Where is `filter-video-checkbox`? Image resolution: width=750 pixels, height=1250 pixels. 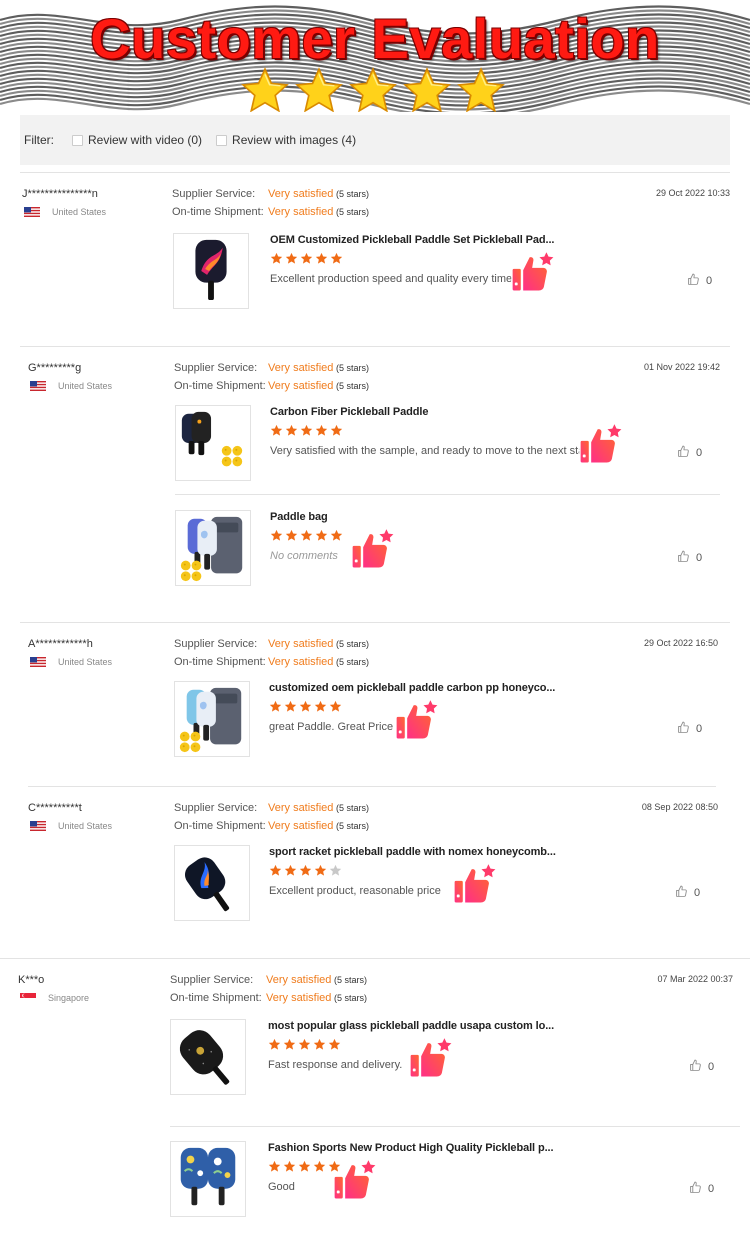 filter-video-checkbox is located at coordinates (77, 140).